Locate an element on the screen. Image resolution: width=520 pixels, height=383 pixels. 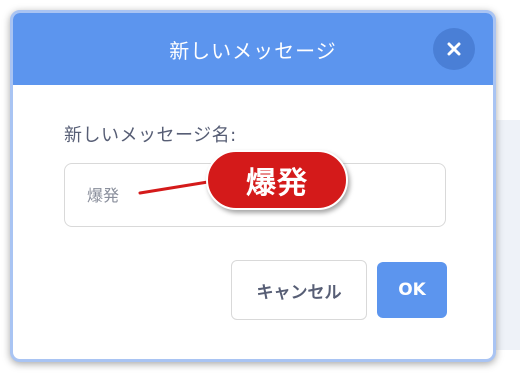
close-button is located at coordinates (454, 49).